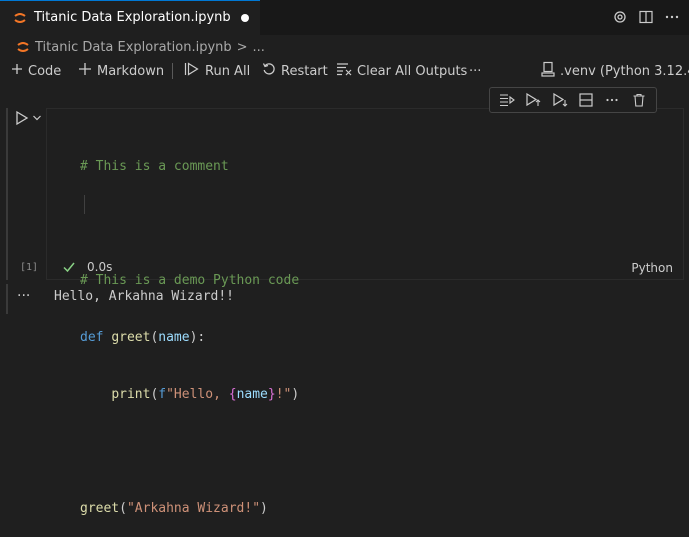  Describe the element at coordinates (197, 337) in the screenshot. I see `code-punct: ):` at that location.